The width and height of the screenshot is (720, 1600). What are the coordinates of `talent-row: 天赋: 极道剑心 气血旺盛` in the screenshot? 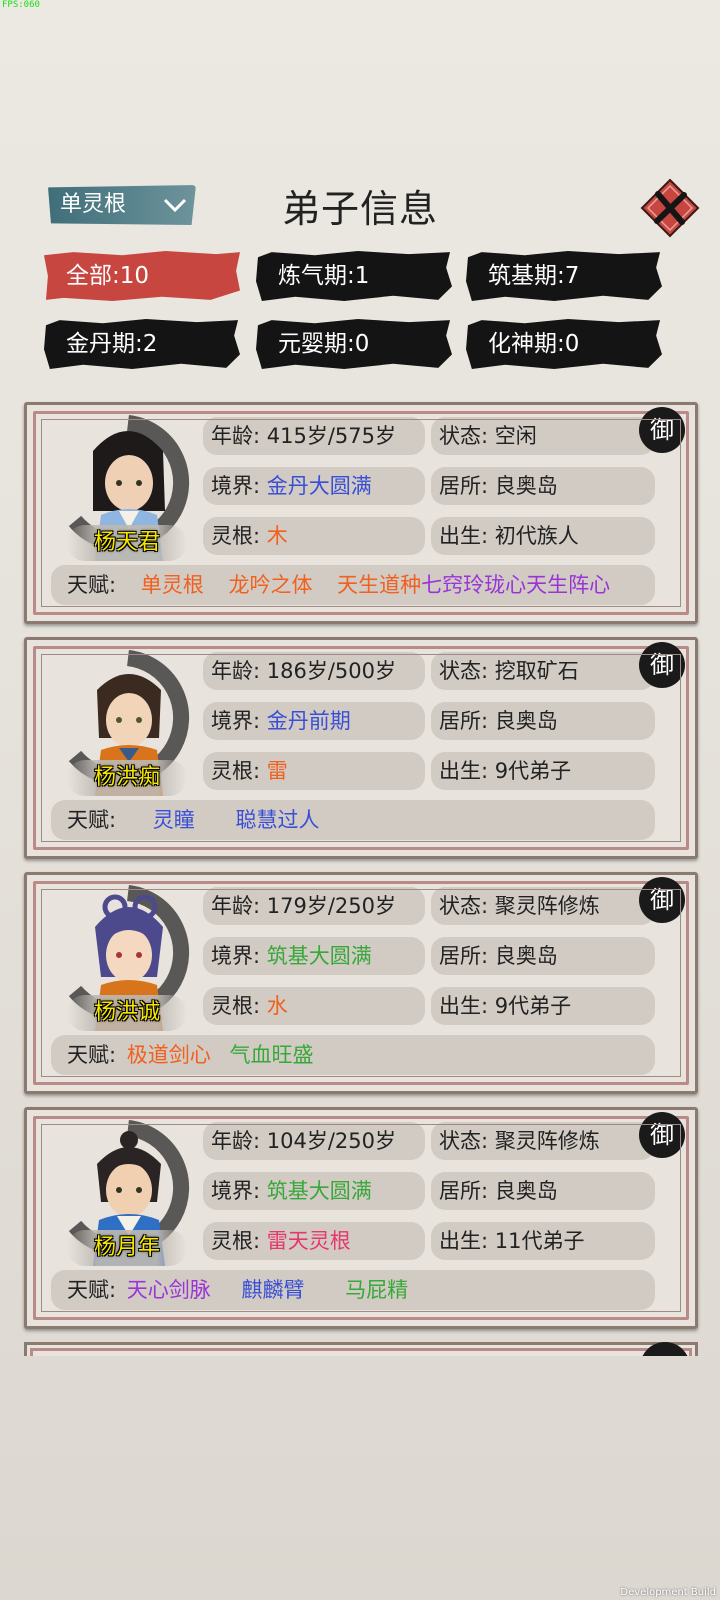 It's located at (353, 1055).